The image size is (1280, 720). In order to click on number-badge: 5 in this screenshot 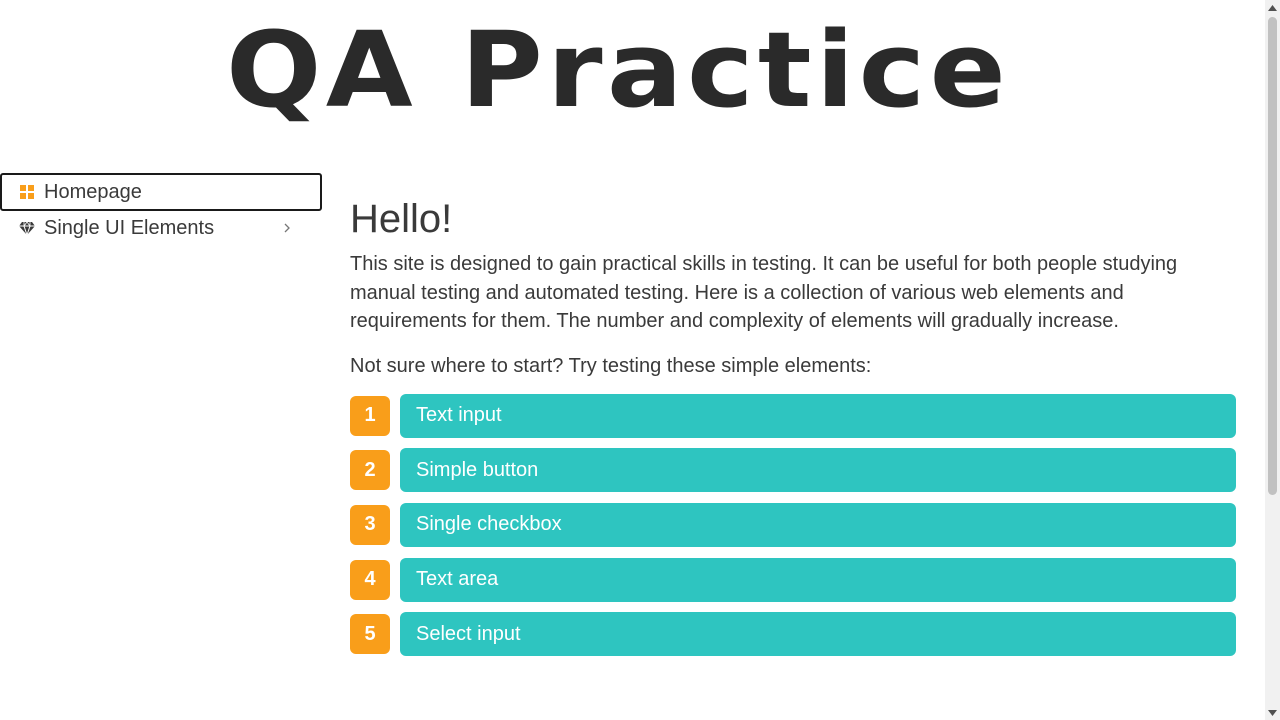, I will do `click(370, 634)`.